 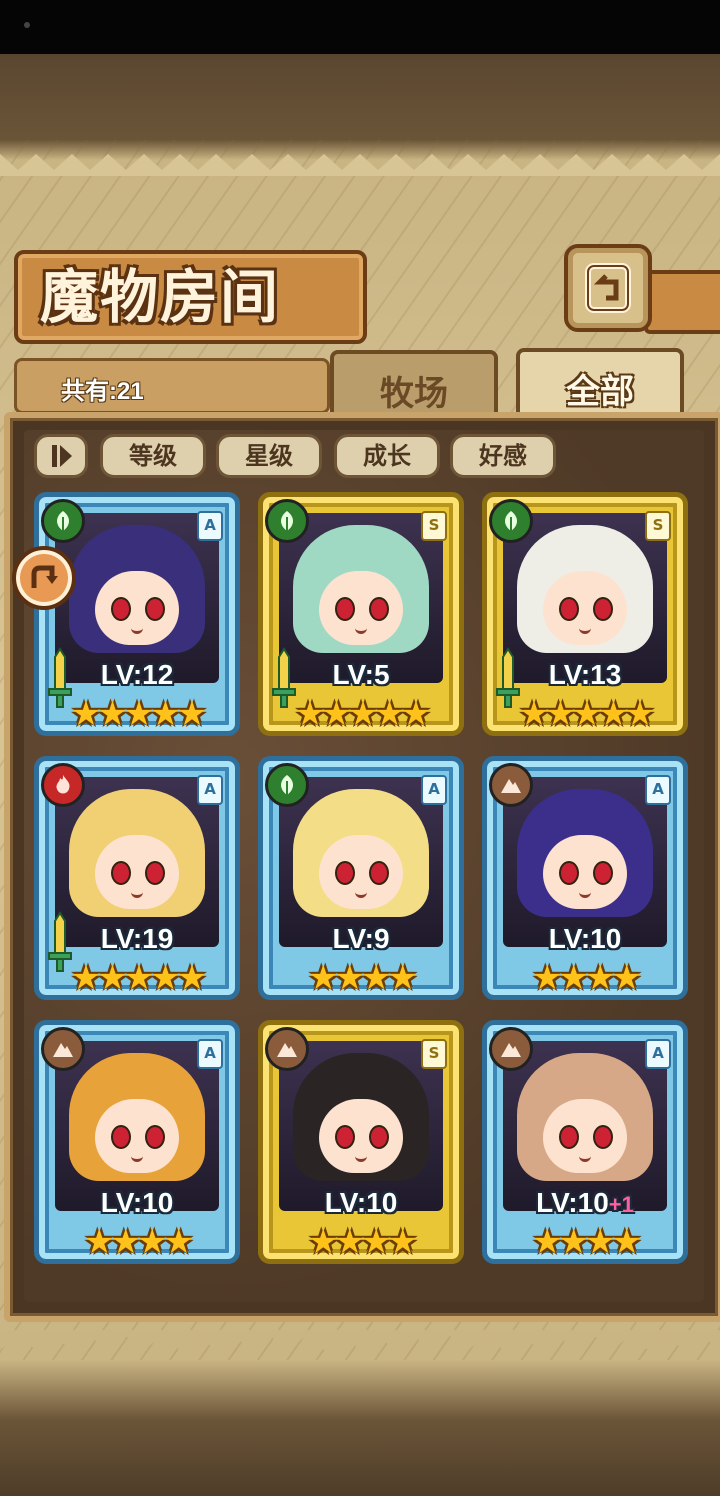 I want to click on monster-level: LV:9, so click(x=361, y=939).